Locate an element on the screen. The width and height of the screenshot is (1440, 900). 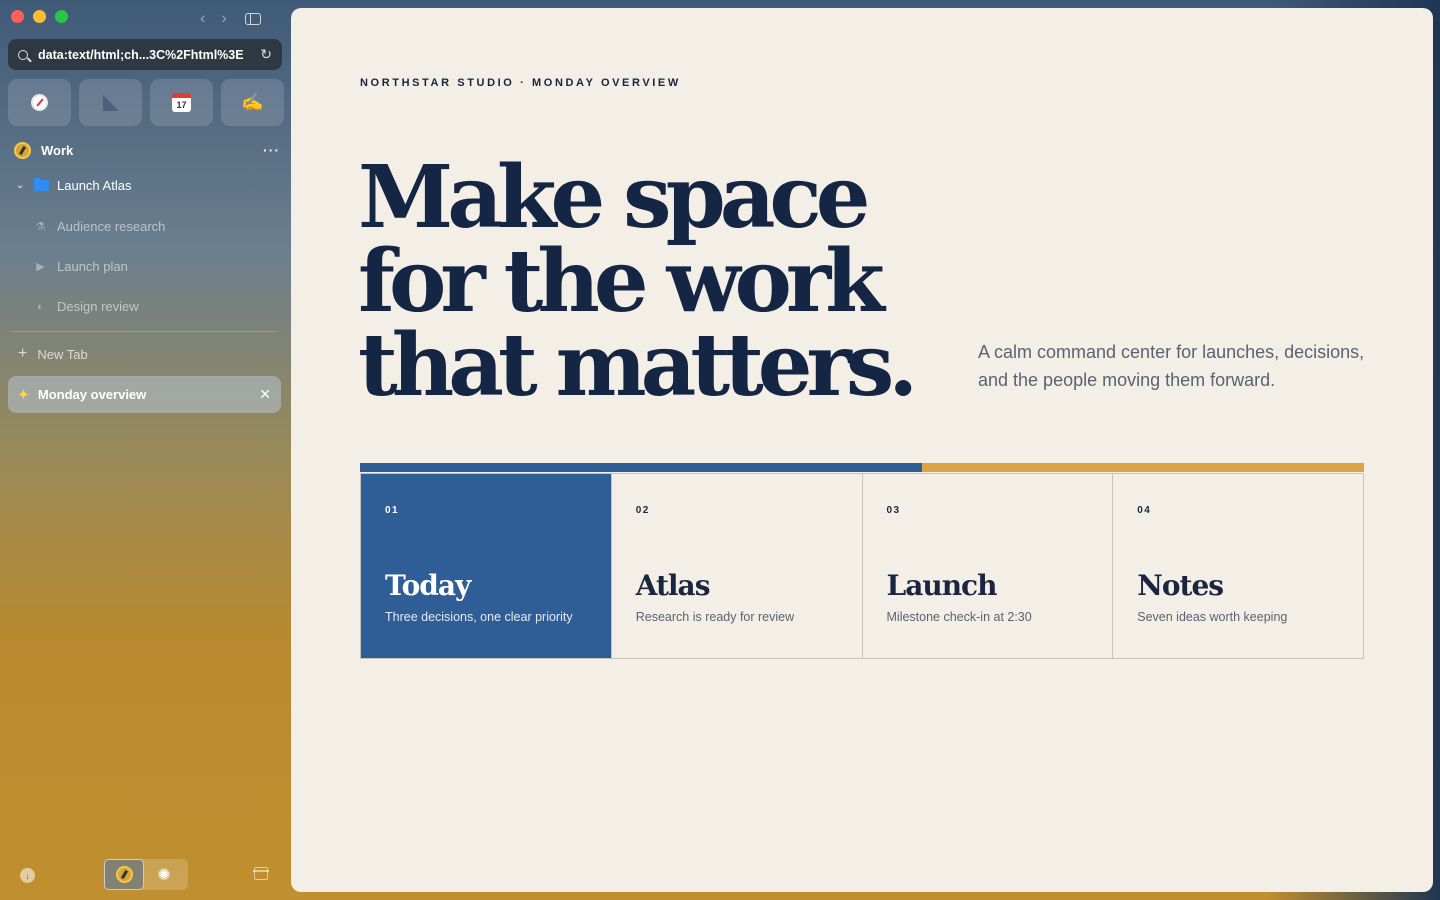
more-options-icon: ··· is located at coordinates (271, 150).